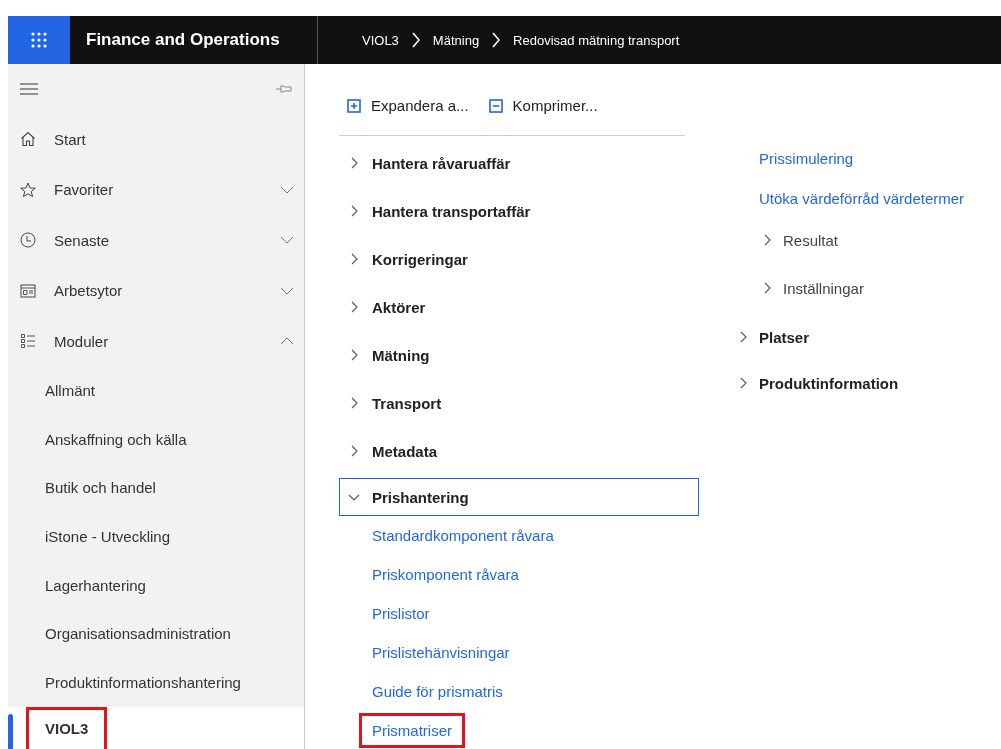 This screenshot has height=749, width=1001. What do you see at coordinates (156, 240) in the screenshot?
I see `nav-item: Senaste` at bounding box center [156, 240].